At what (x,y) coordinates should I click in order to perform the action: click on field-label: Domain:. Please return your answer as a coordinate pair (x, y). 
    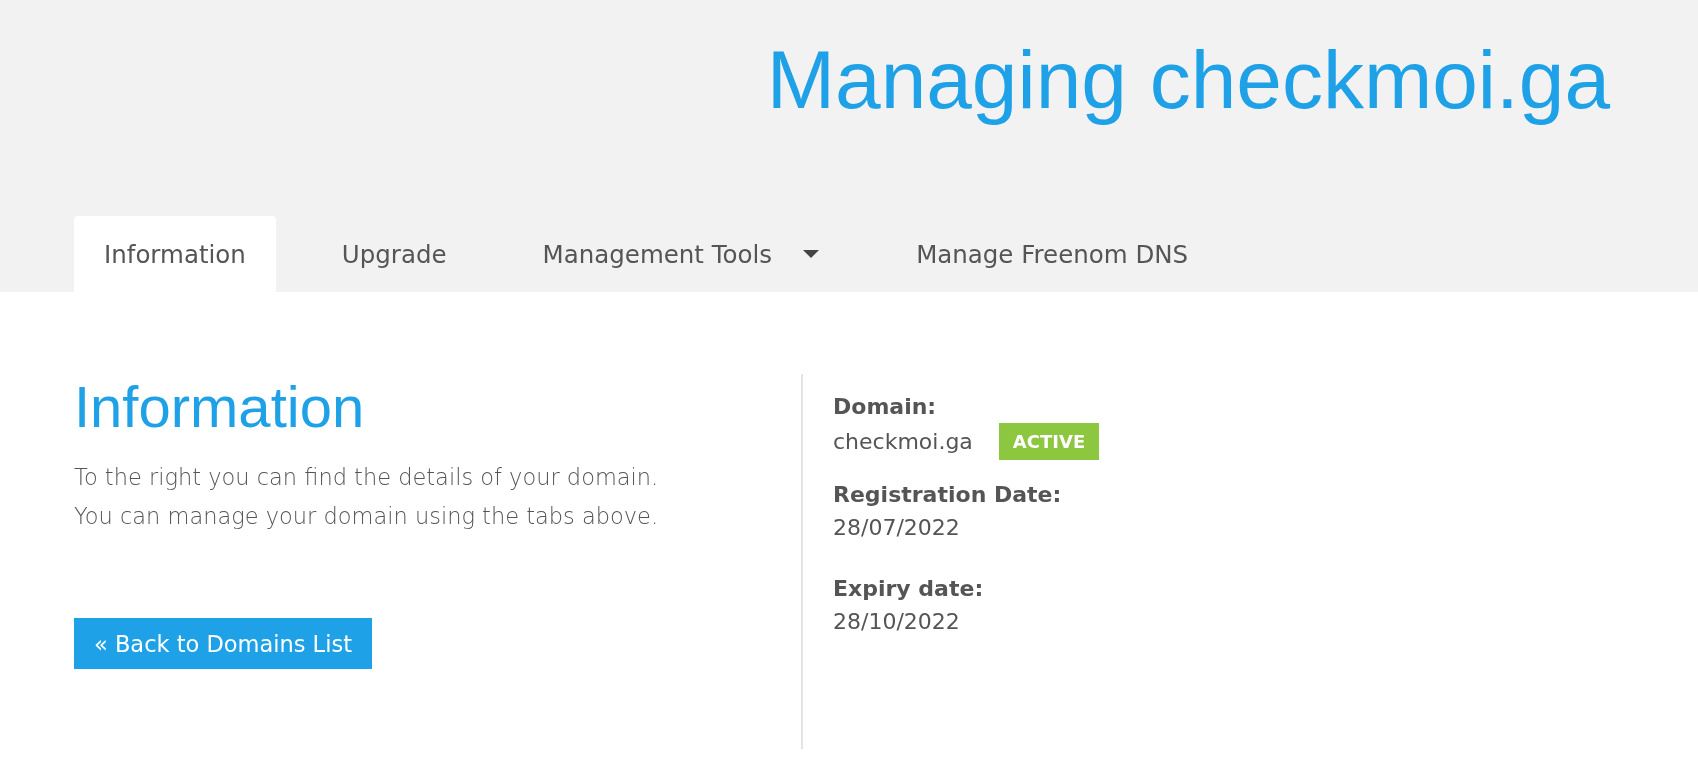
    Looking at the image, I should click on (885, 407).